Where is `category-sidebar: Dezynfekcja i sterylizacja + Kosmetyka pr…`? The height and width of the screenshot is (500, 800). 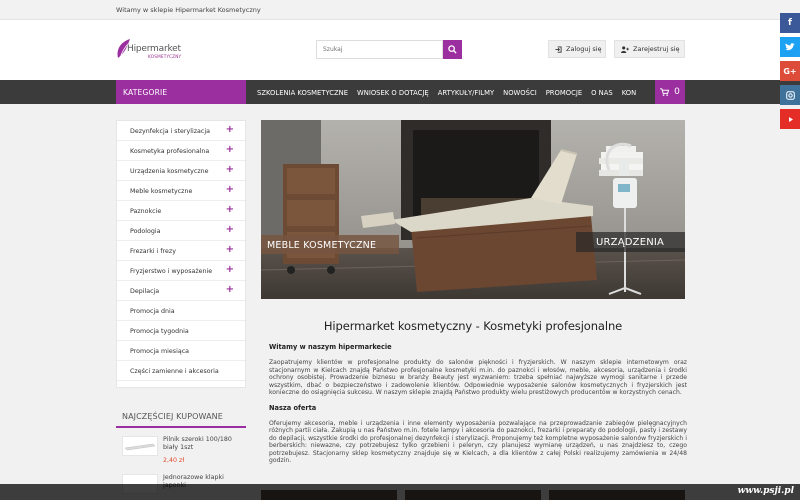
category-sidebar: Dezynfekcja i sterylizacja + Kosmetyka pr… is located at coordinates (181, 254).